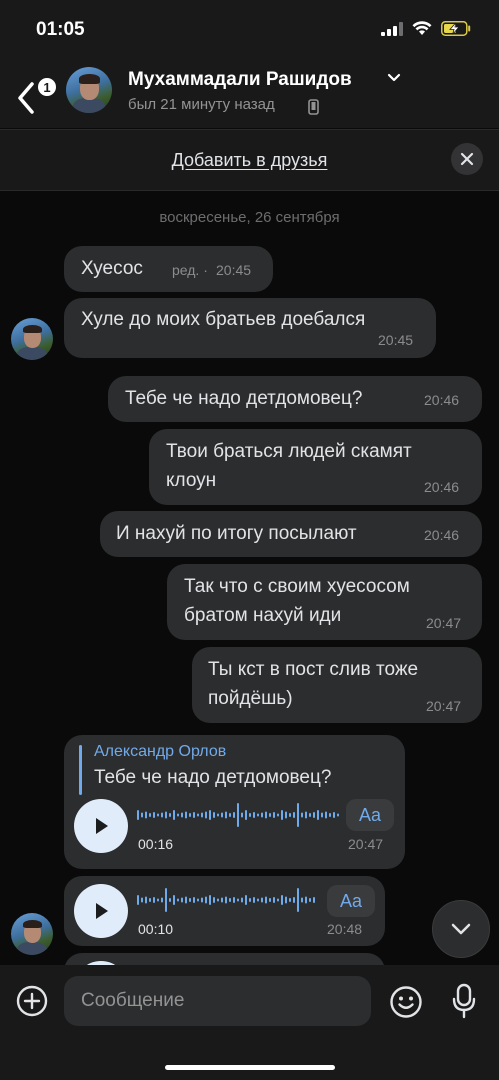  What do you see at coordinates (47, 87) in the screenshot?
I see `unread-badge: 1` at bounding box center [47, 87].